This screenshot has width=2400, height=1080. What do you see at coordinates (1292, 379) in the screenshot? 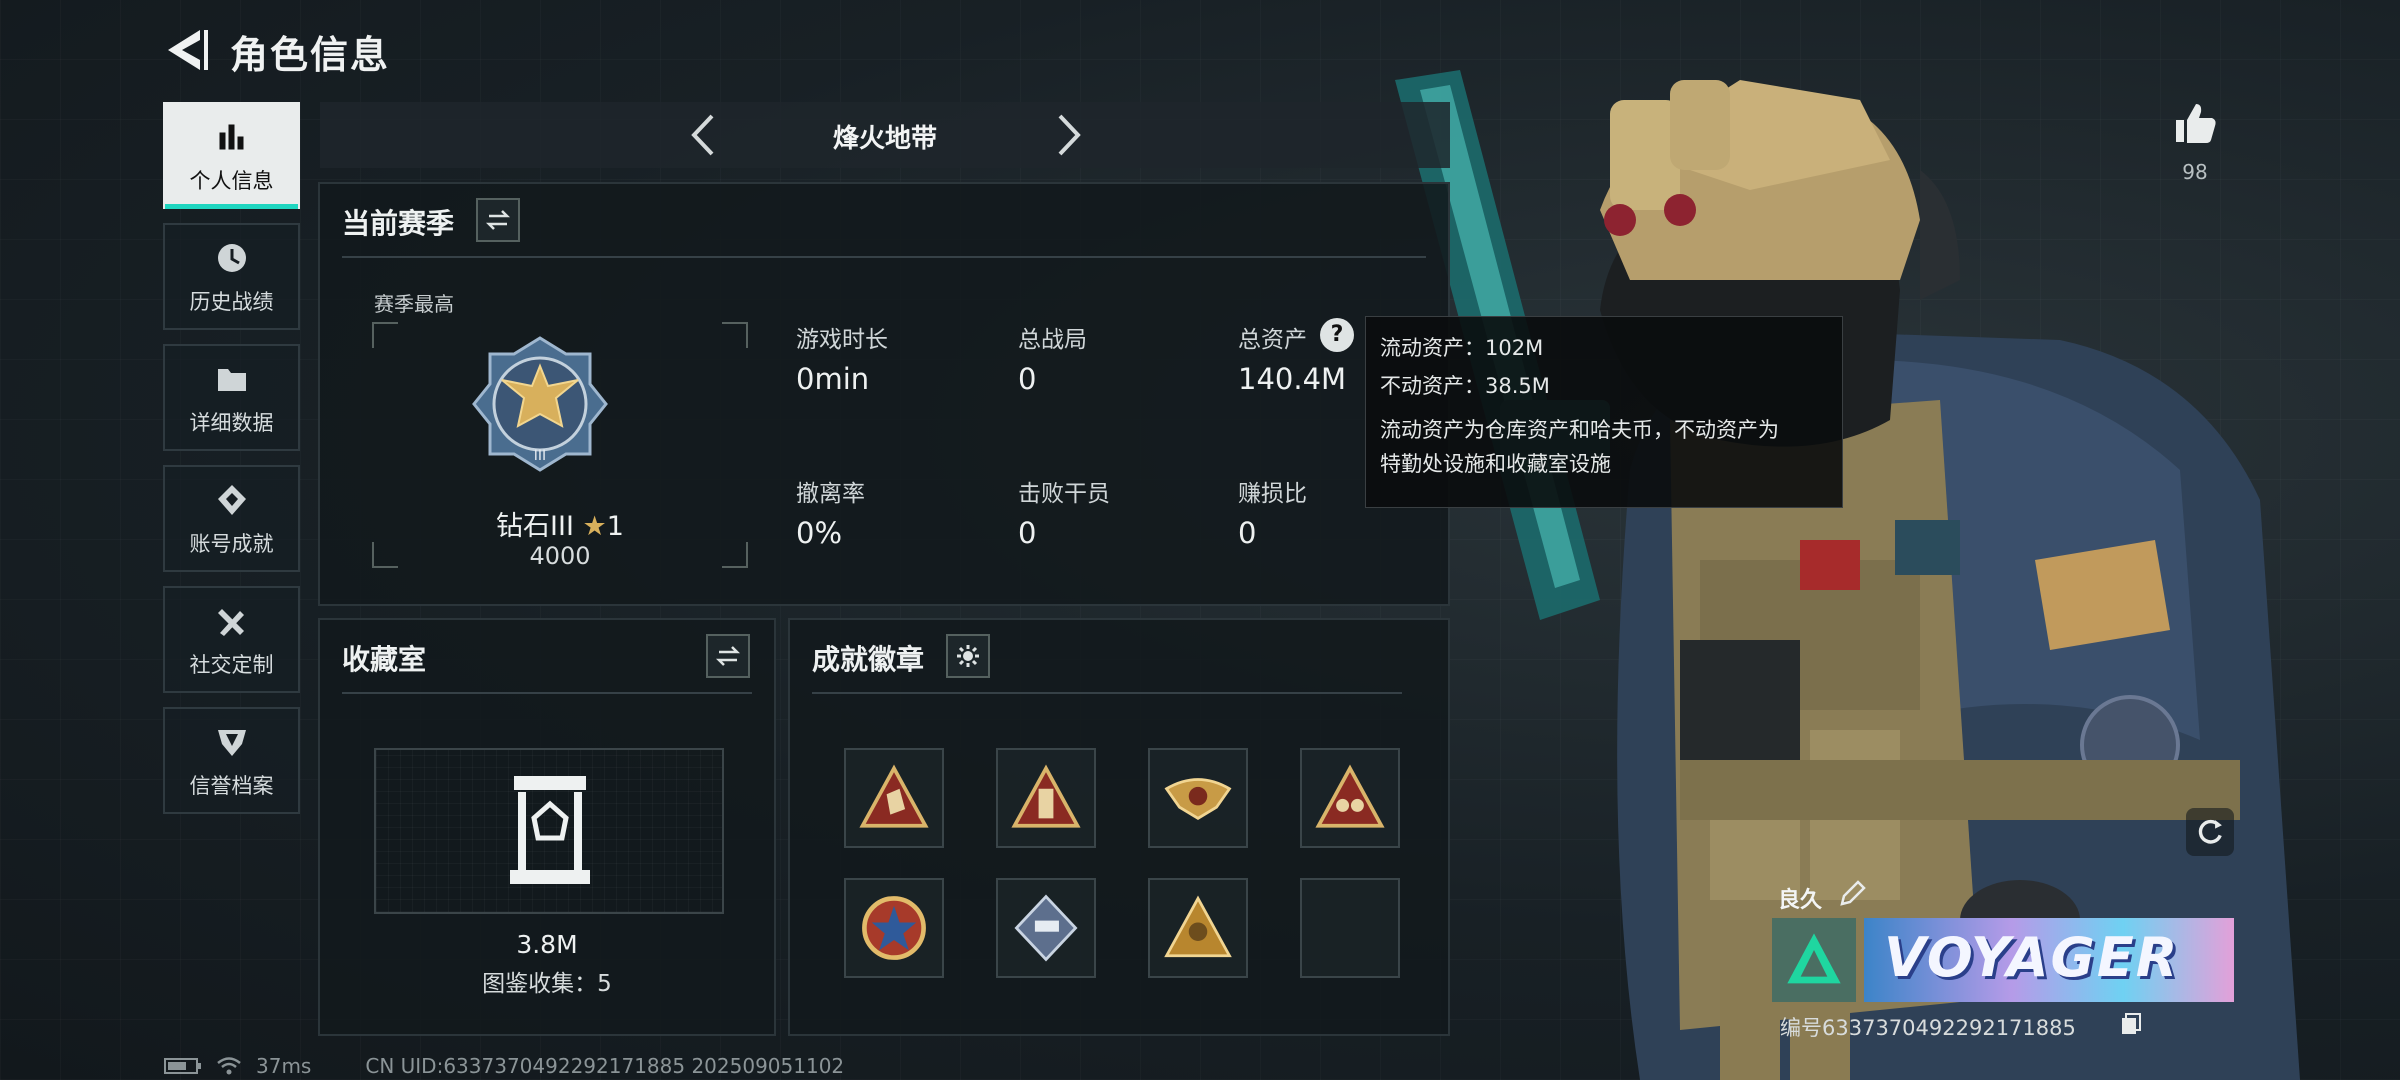
I see `total-assets-value: 140.4M` at bounding box center [1292, 379].